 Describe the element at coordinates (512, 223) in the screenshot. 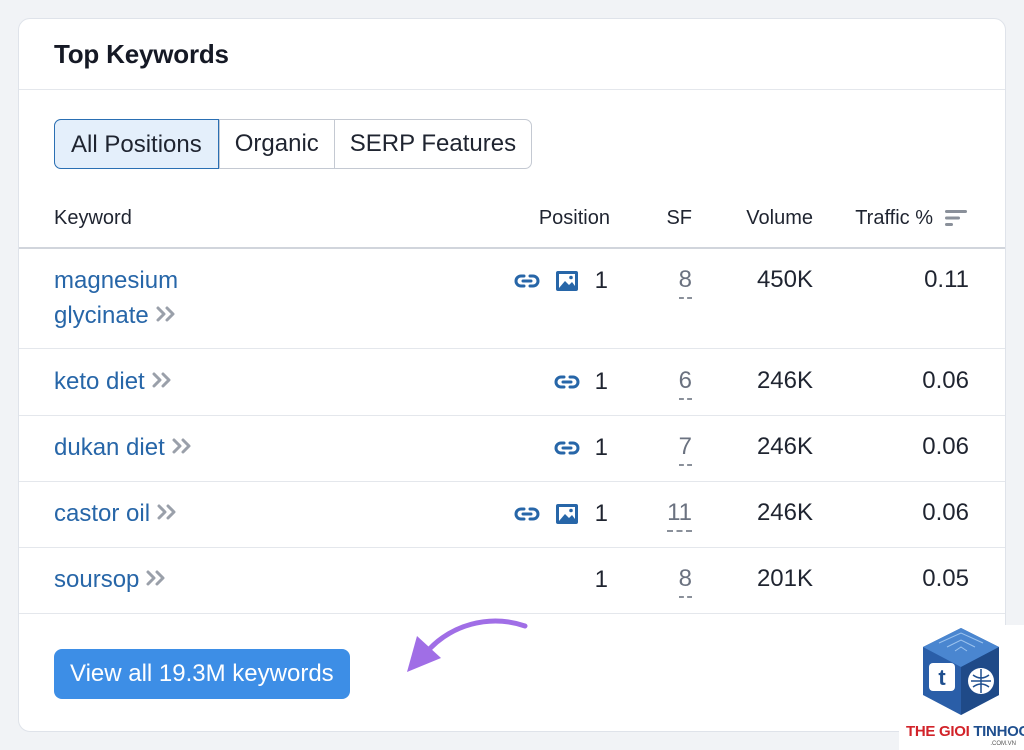

I see `table-header: Keyword Position SF Volume Traffic %` at that location.